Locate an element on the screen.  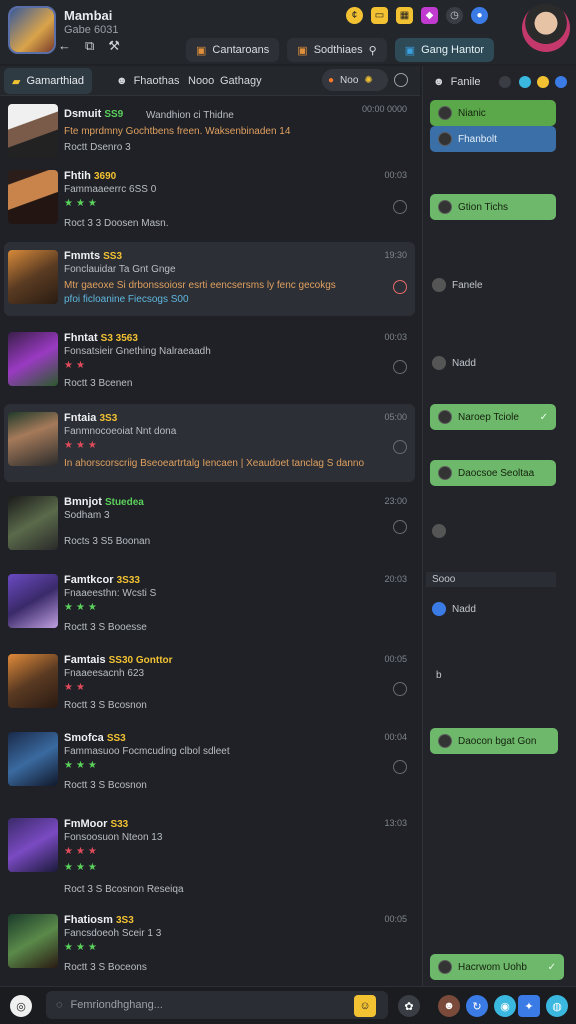
emoji-icon: ☺ is located at coordinates (365, 1006).